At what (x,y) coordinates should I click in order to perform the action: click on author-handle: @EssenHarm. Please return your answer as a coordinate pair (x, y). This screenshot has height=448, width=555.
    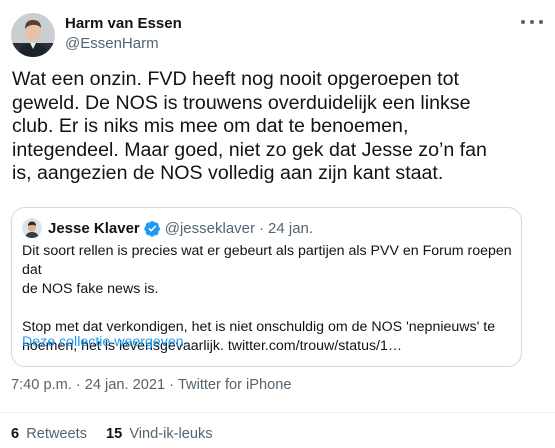
    Looking at the image, I should click on (112, 43).